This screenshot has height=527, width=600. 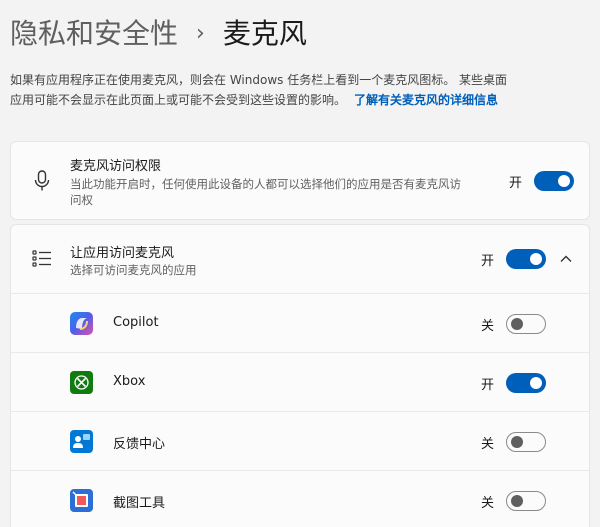 I want to click on feedback-hub-toggle, so click(x=526, y=442).